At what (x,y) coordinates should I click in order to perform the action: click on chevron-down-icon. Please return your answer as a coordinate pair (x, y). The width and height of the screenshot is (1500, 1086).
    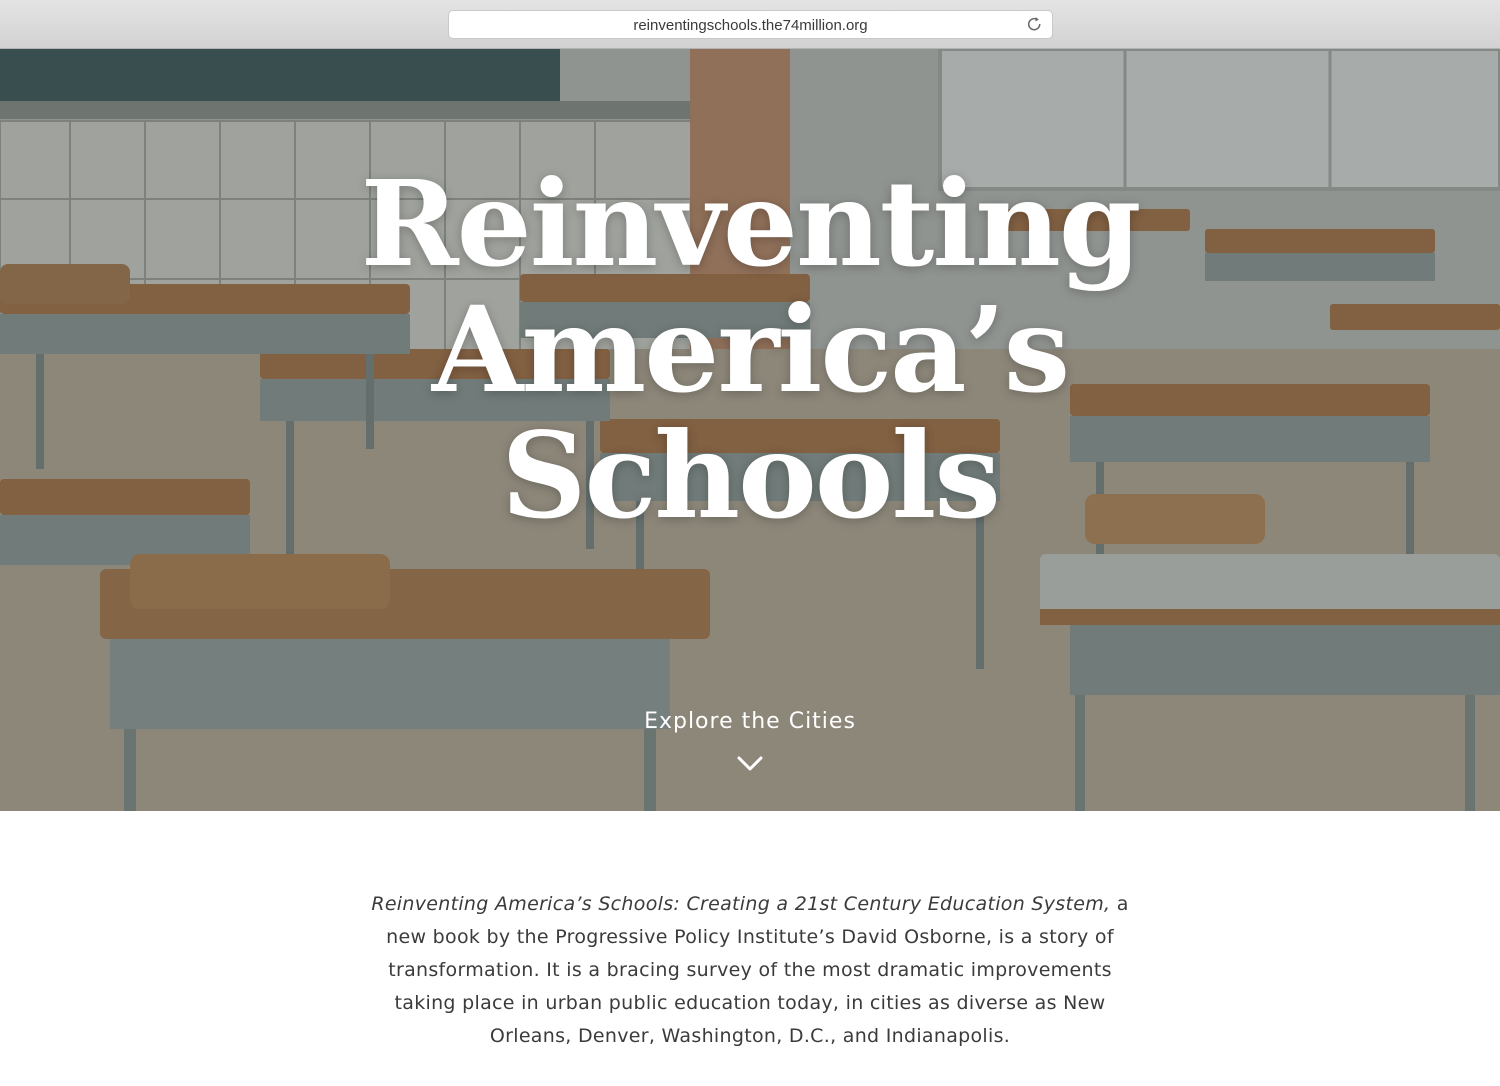
    Looking at the image, I should click on (750, 764).